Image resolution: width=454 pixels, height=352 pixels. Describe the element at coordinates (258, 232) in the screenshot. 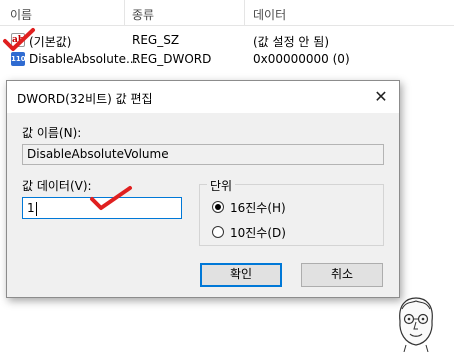

I see `radio-decimal-label: 10진수(D)` at that location.